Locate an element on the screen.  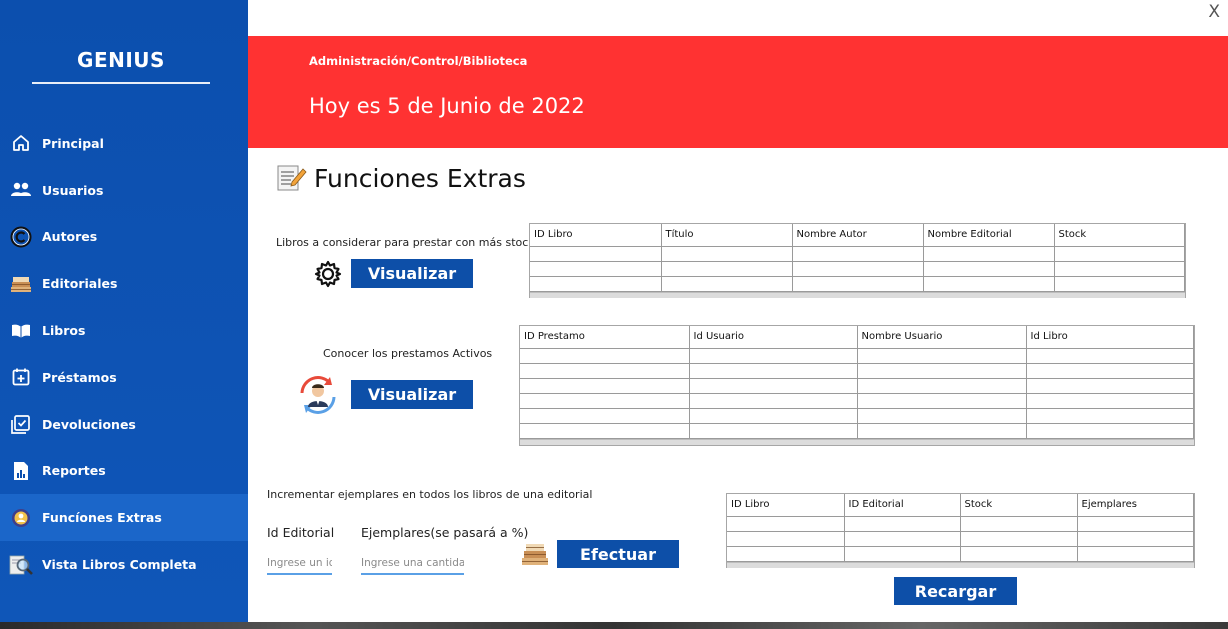
sidebar-item-label: Editoriales is located at coordinates (80, 284).